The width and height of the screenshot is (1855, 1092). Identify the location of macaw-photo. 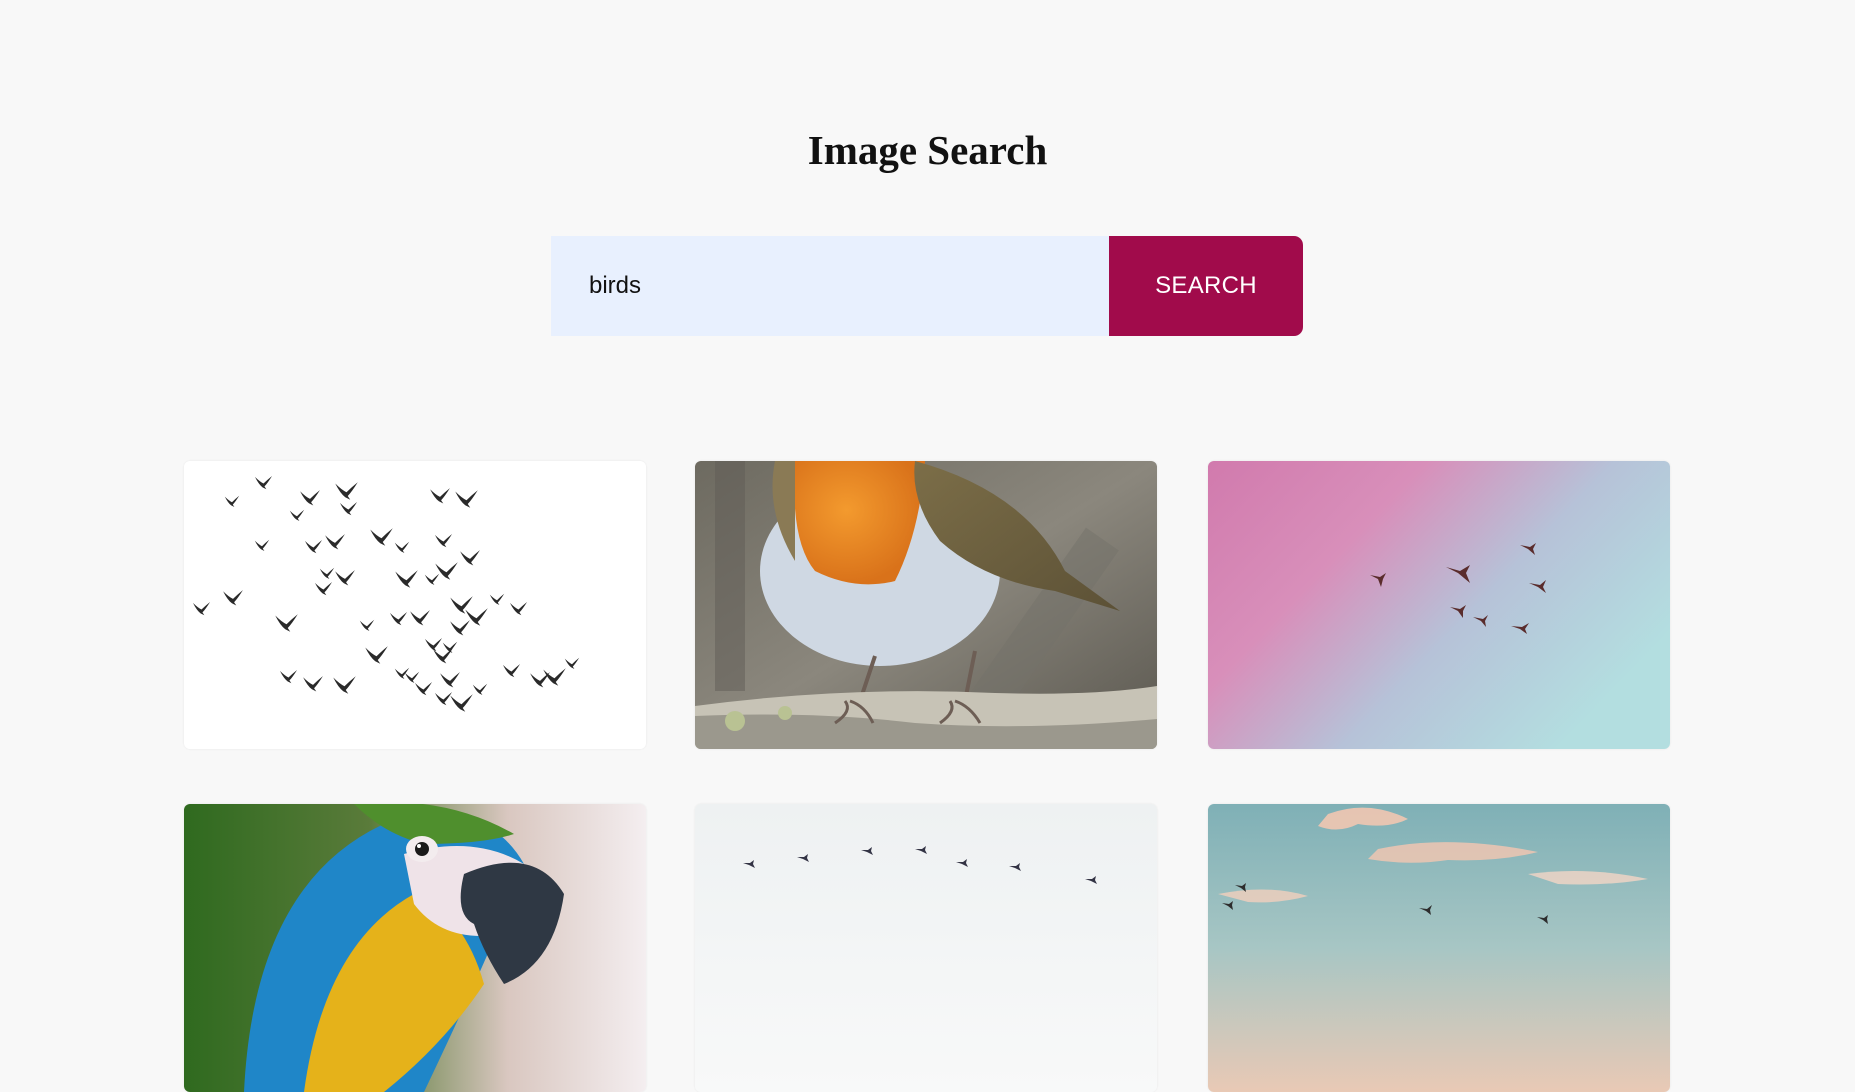
(415, 948).